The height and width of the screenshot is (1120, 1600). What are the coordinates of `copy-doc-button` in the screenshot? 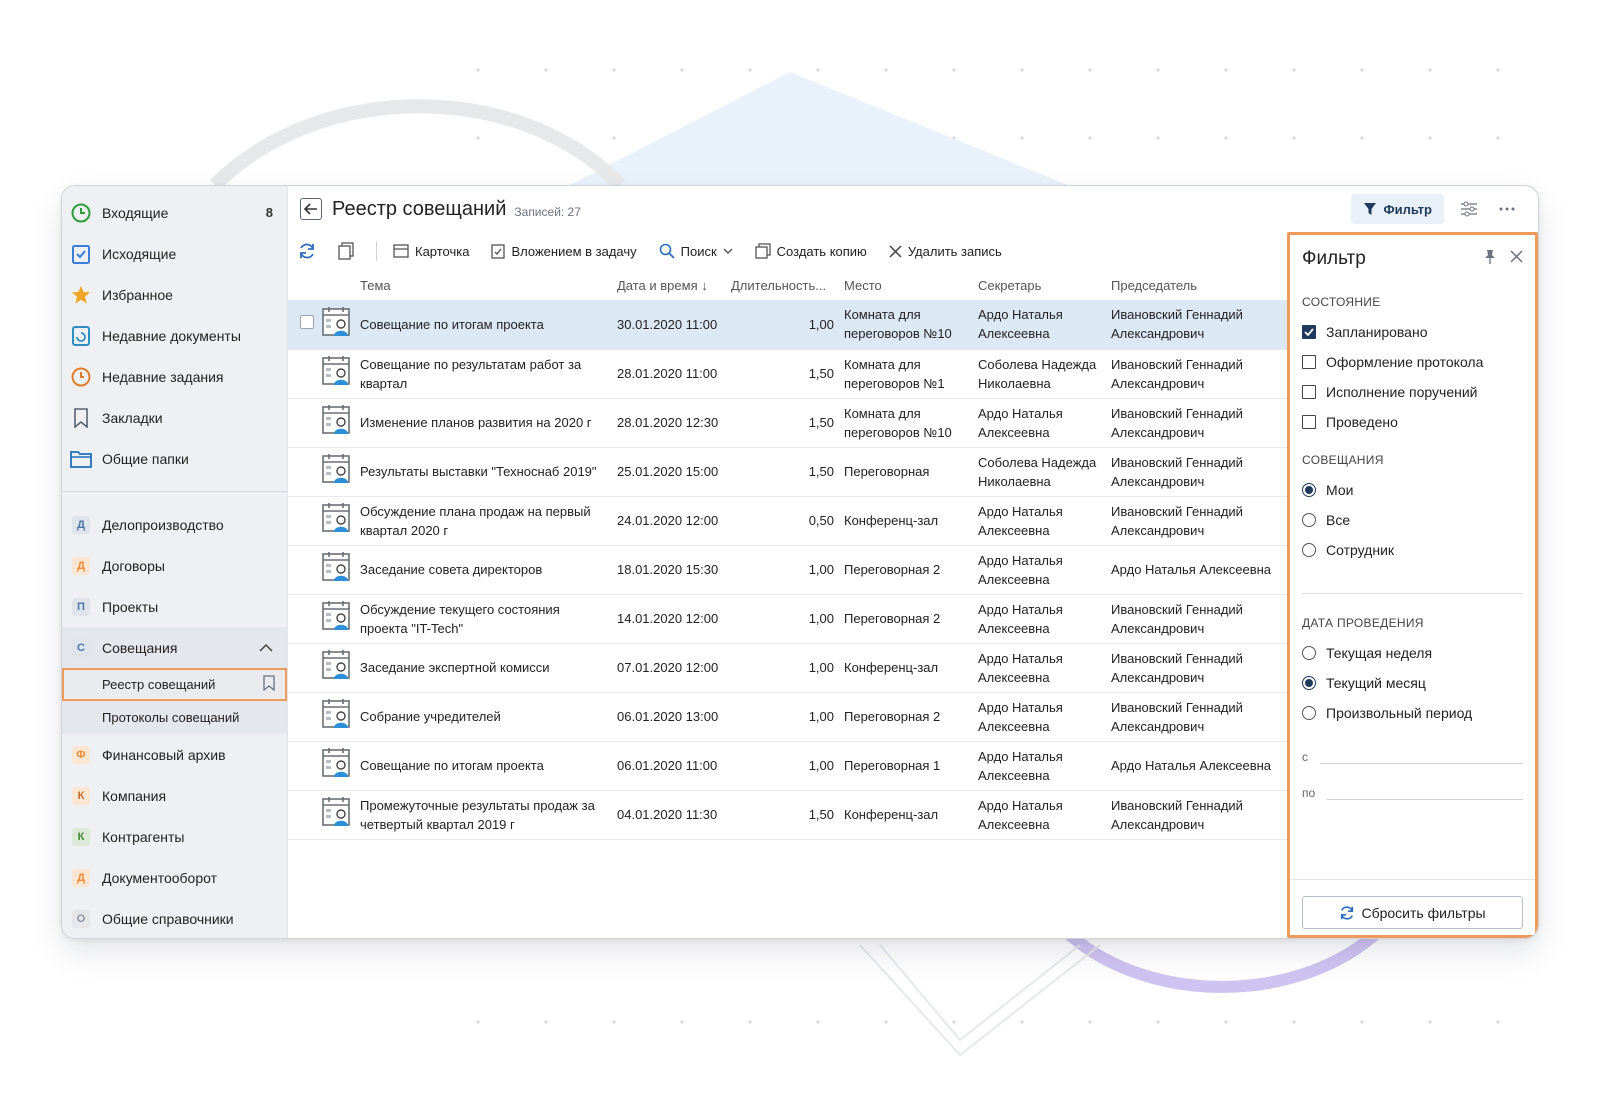 It's located at (346, 251).